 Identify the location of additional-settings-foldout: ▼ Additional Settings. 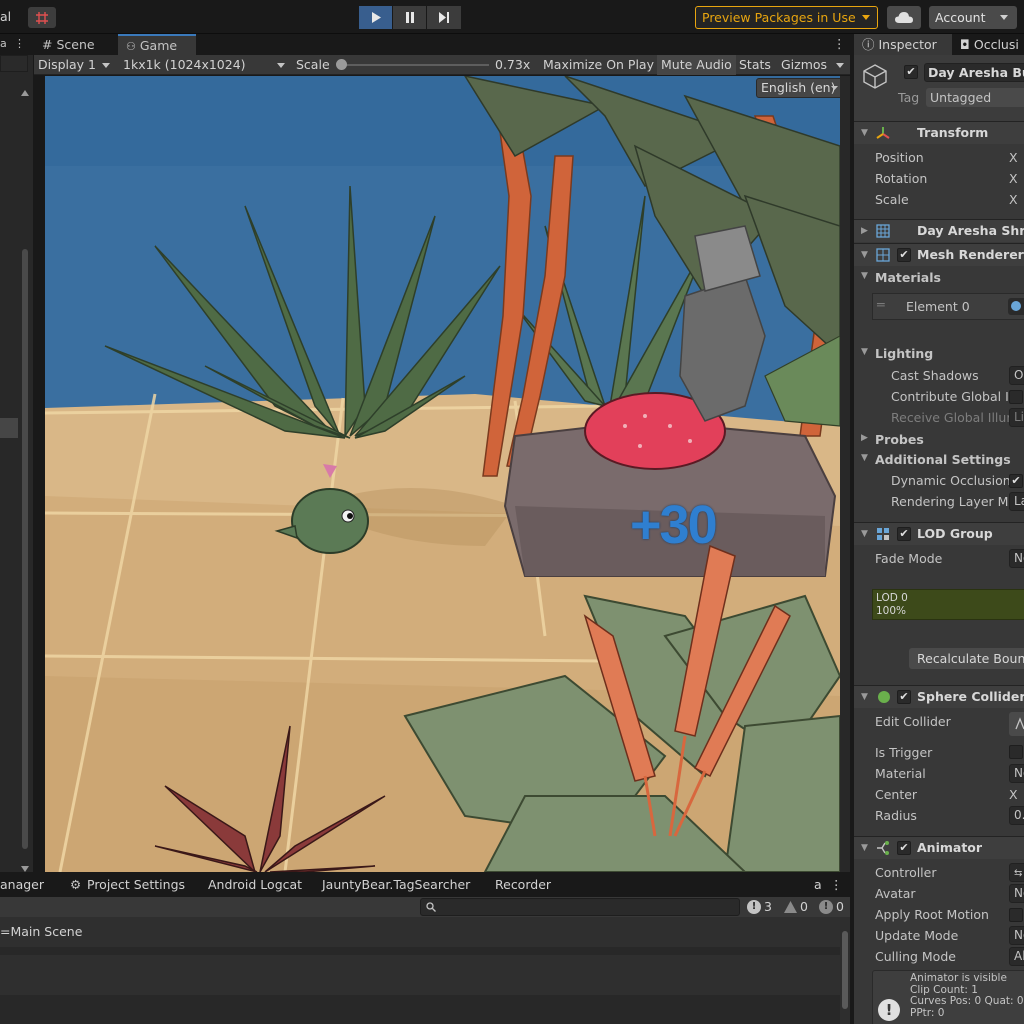
(939, 459).